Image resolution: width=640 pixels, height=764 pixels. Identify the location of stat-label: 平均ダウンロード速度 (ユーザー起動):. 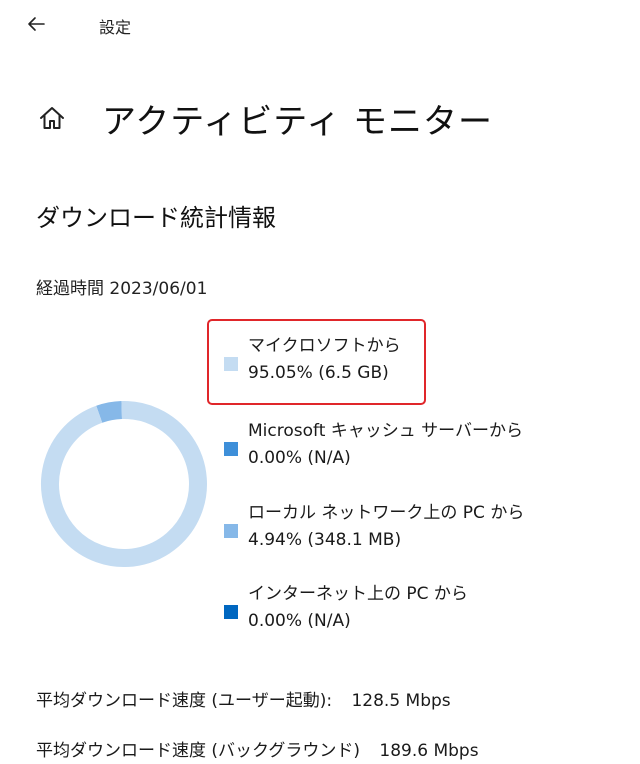
(184, 701).